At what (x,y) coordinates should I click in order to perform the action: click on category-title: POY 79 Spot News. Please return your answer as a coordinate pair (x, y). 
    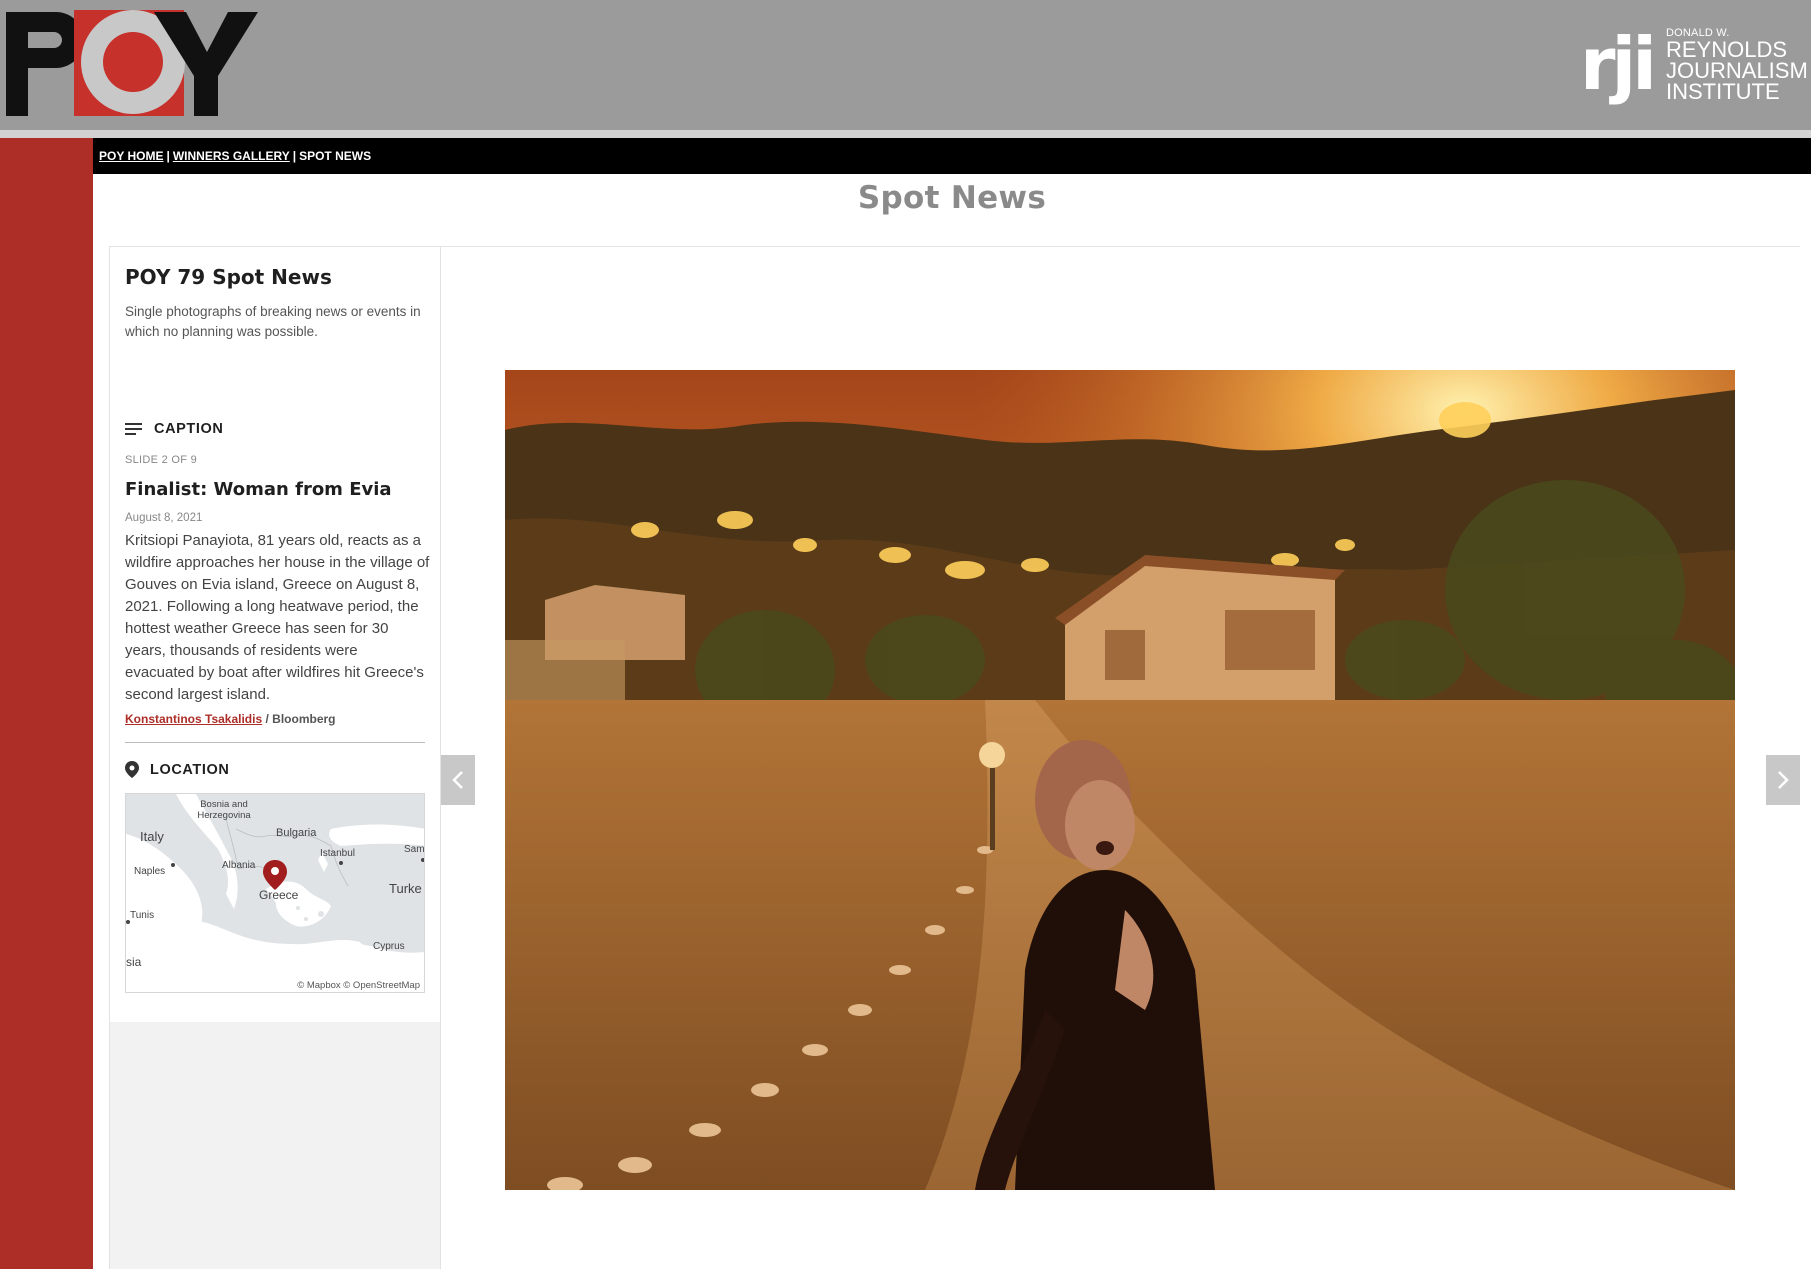
    Looking at the image, I should click on (228, 277).